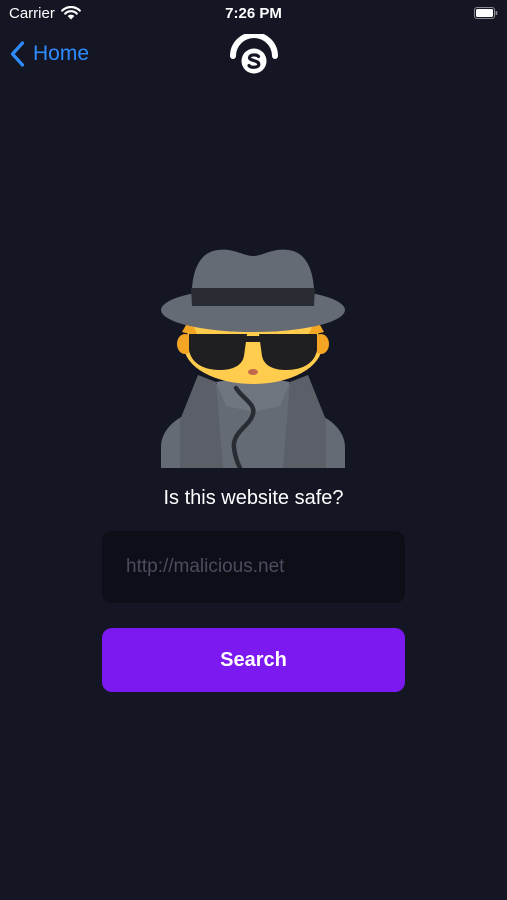 Image resolution: width=507 pixels, height=900 pixels. Describe the element at coordinates (253, 498) in the screenshot. I see `headline: Is this website safe?` at that location.